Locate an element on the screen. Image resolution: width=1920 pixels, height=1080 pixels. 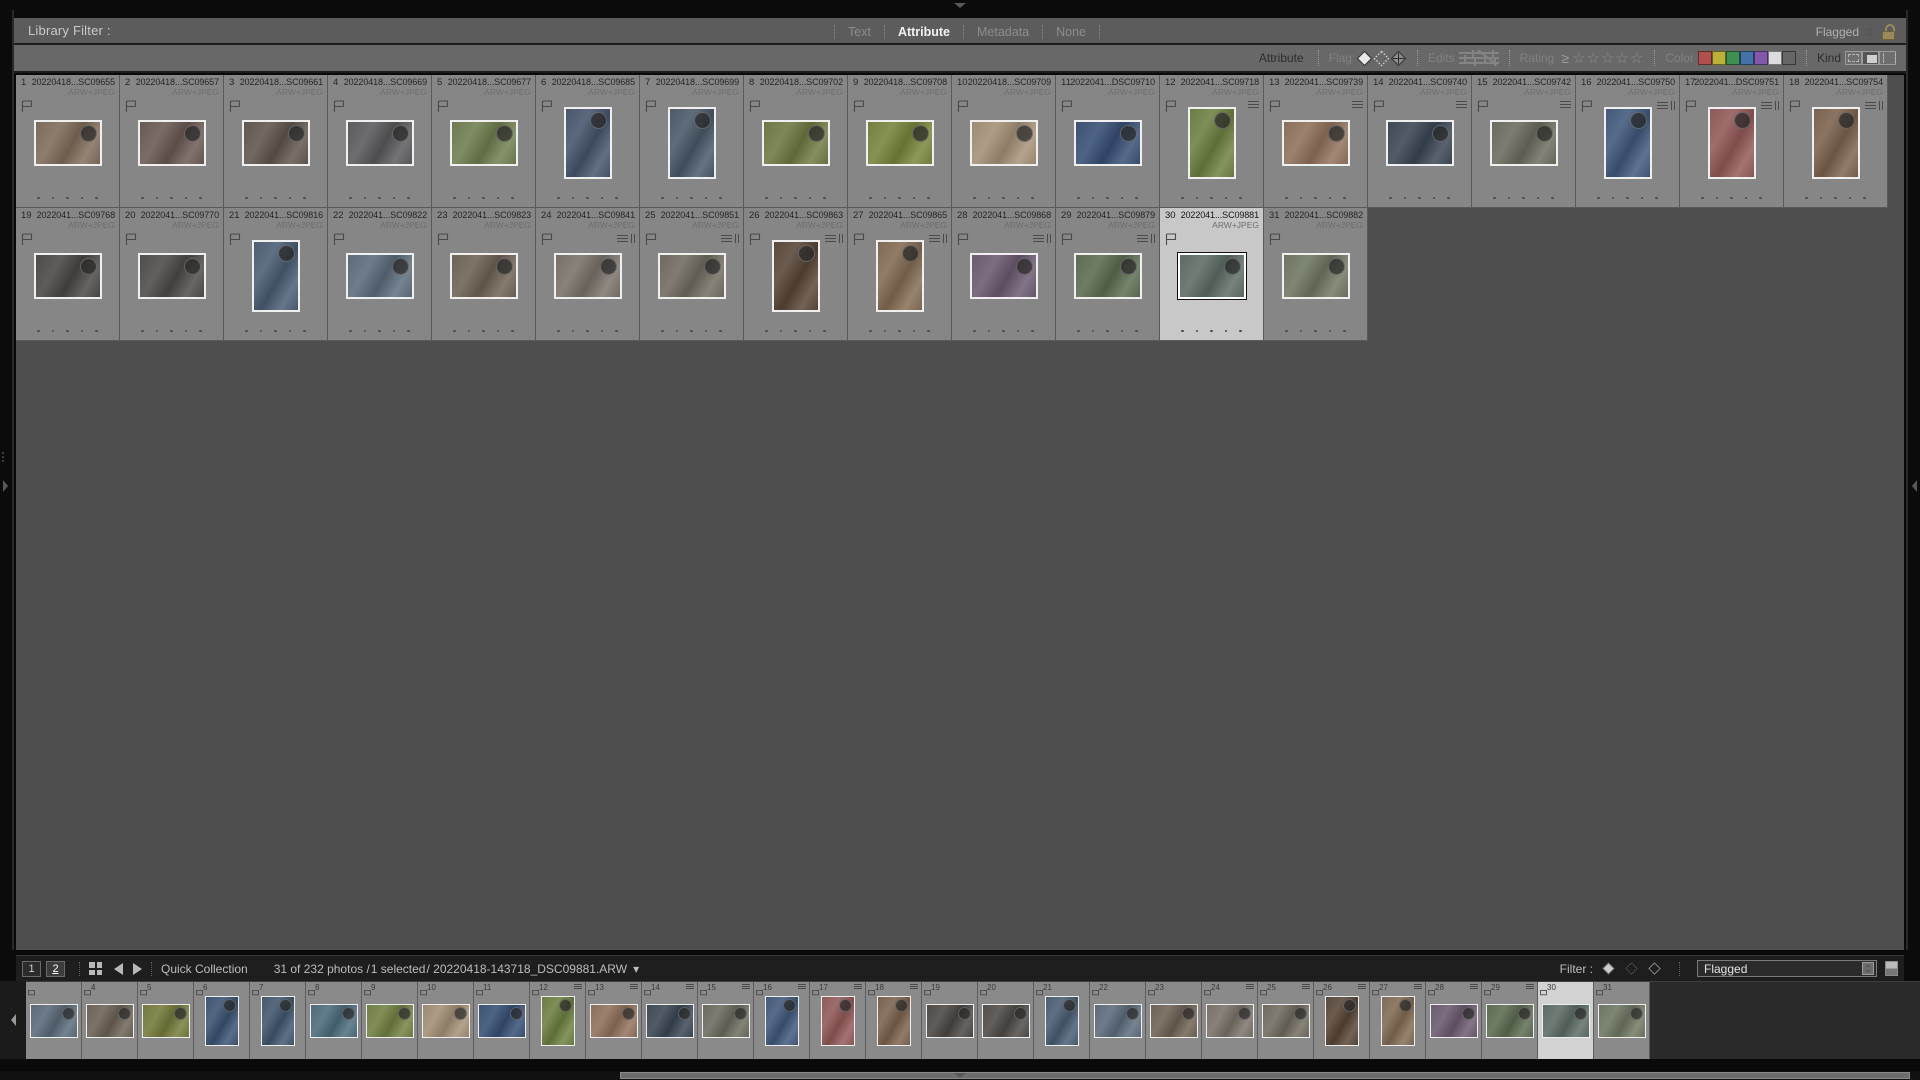
color-swatch-custom is located at coordinates (1788, 58).